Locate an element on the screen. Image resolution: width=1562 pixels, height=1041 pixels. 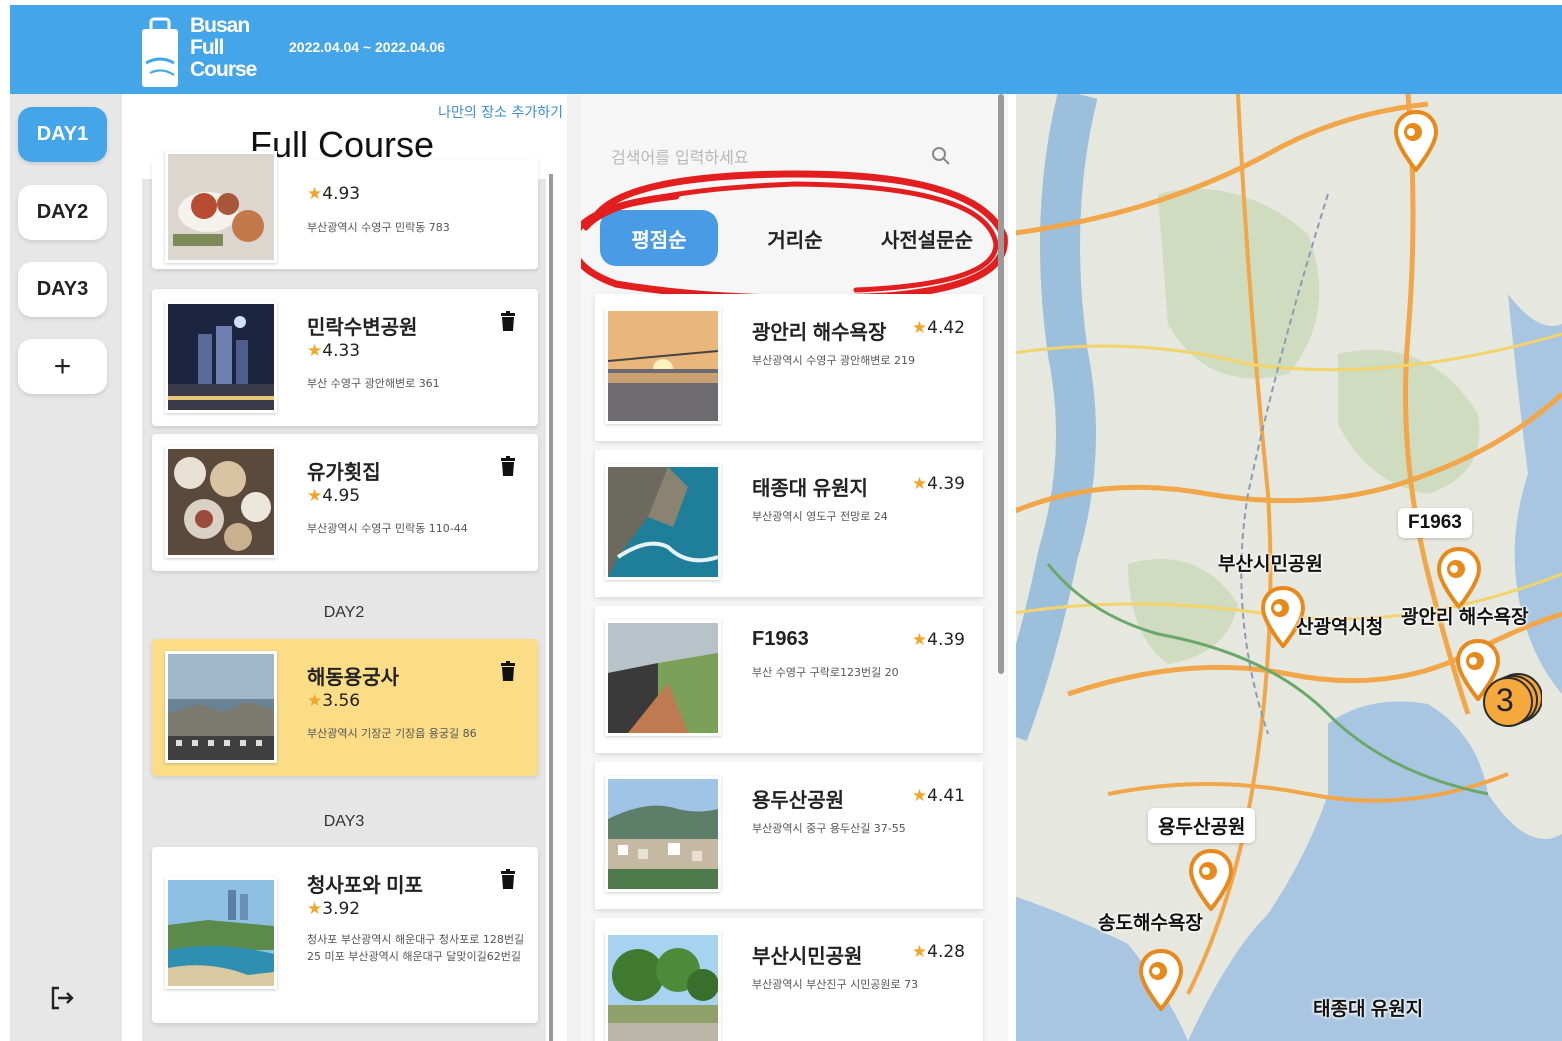
place-address: 부산광역시 중구 용두산길 37-55 is located at coordinates (829, 828).